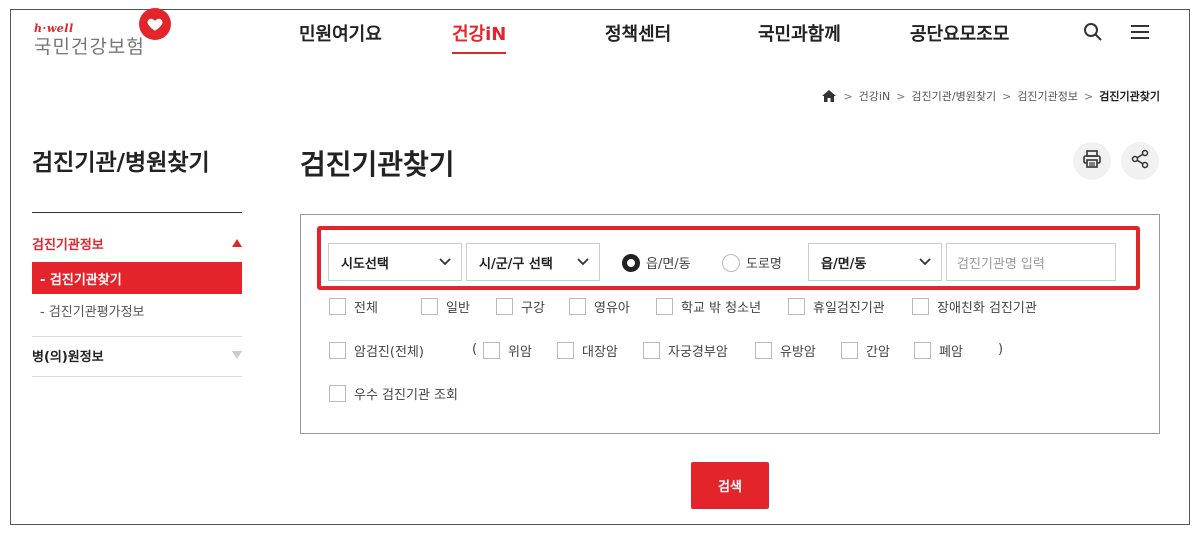  Describe the element at coordinates (849, 308) in the screenshot. I see `checkbox-label: 휴일검진기관` at that location.